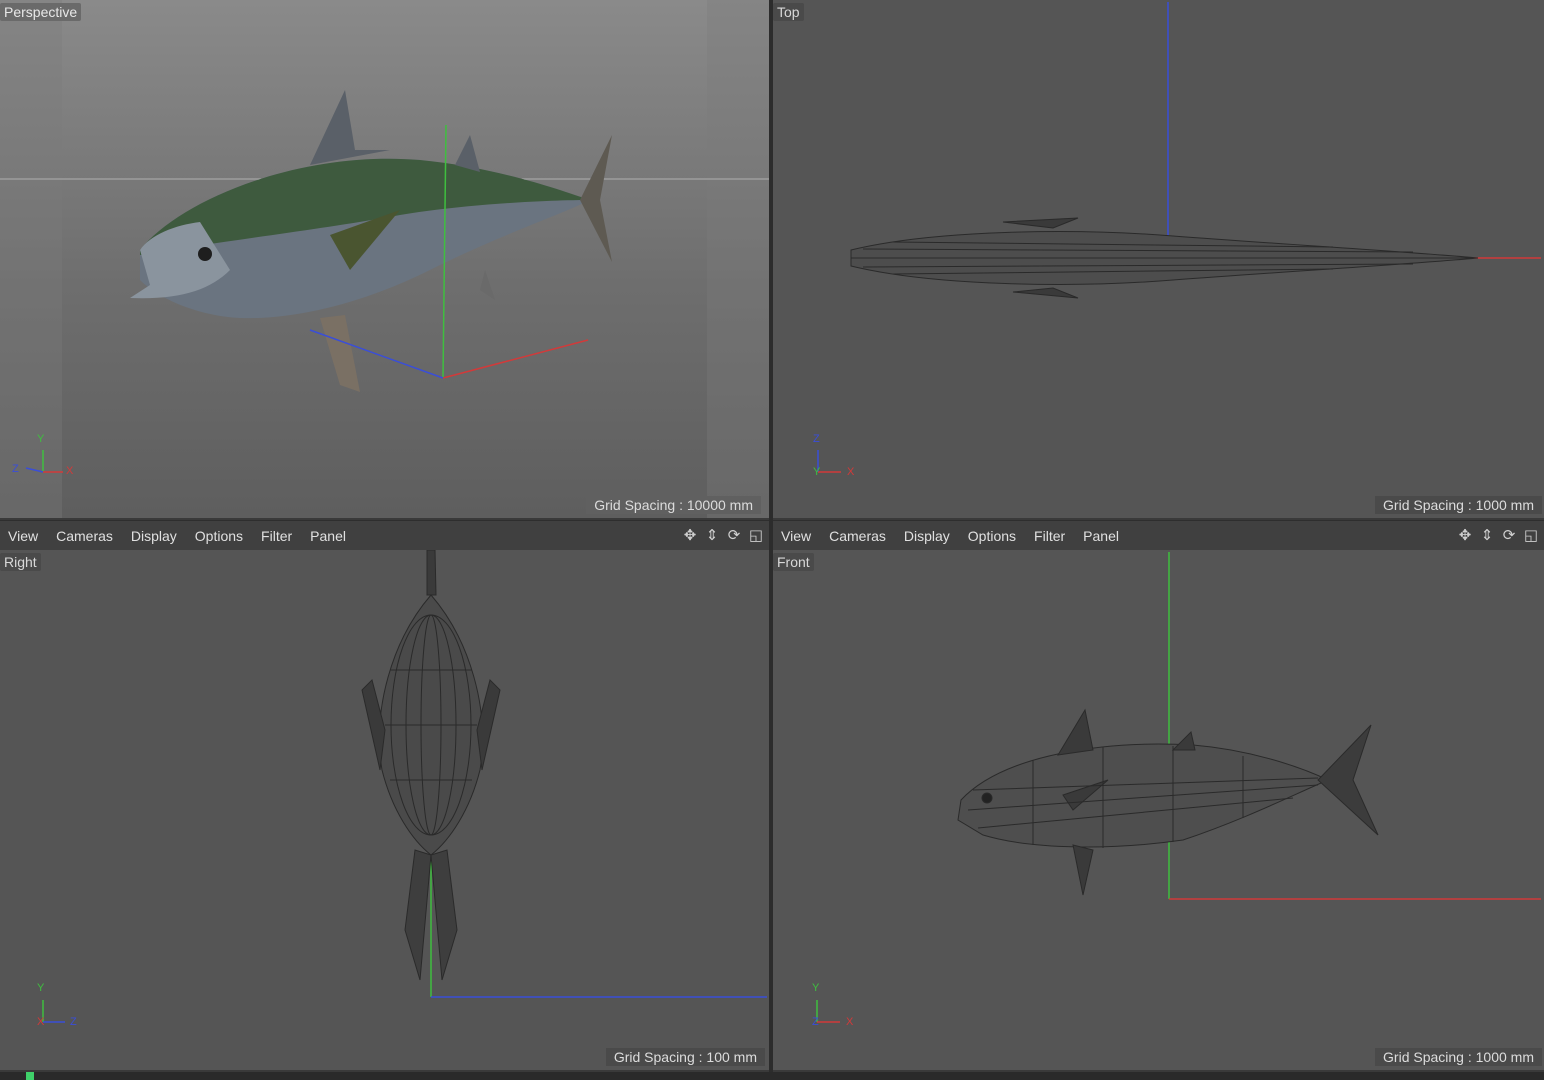 The height and width of the screenshot is (1080, 1544). Describe the element at coordinates (771, 540) in the screenshot. I see `viewport-divider` at that location.